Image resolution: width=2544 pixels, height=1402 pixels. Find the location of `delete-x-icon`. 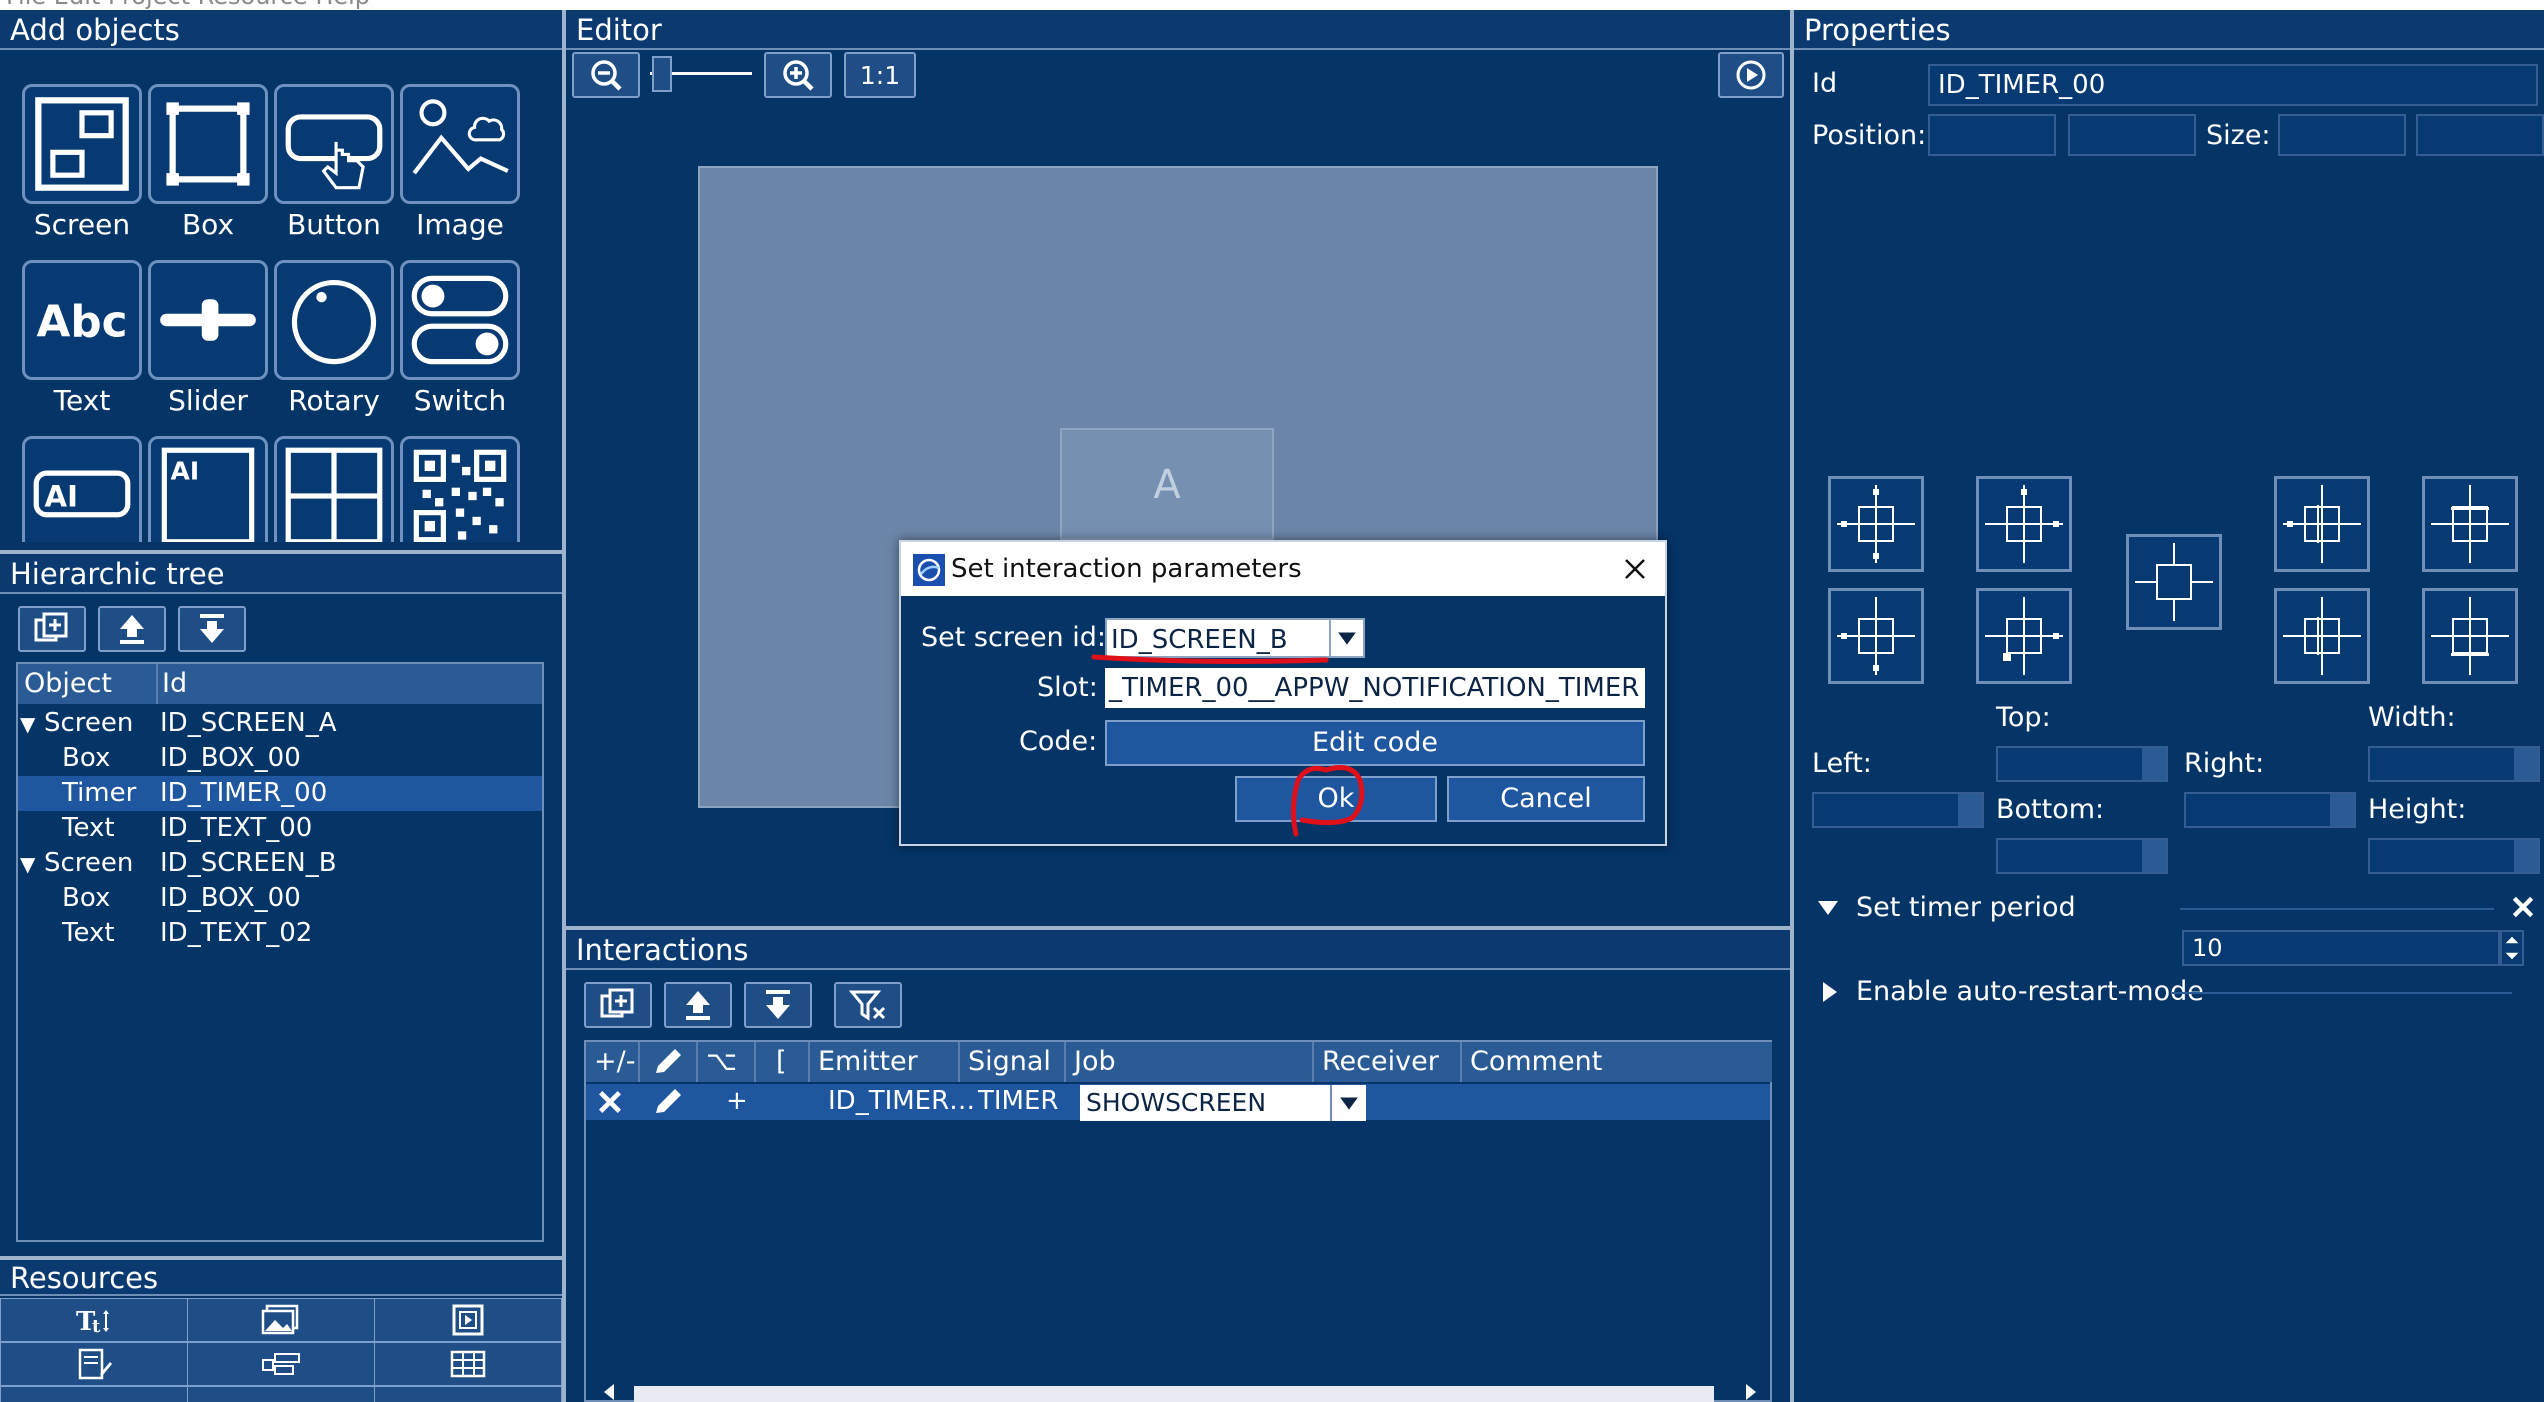

delete-x-icon is located at coordinates (610, 1102).